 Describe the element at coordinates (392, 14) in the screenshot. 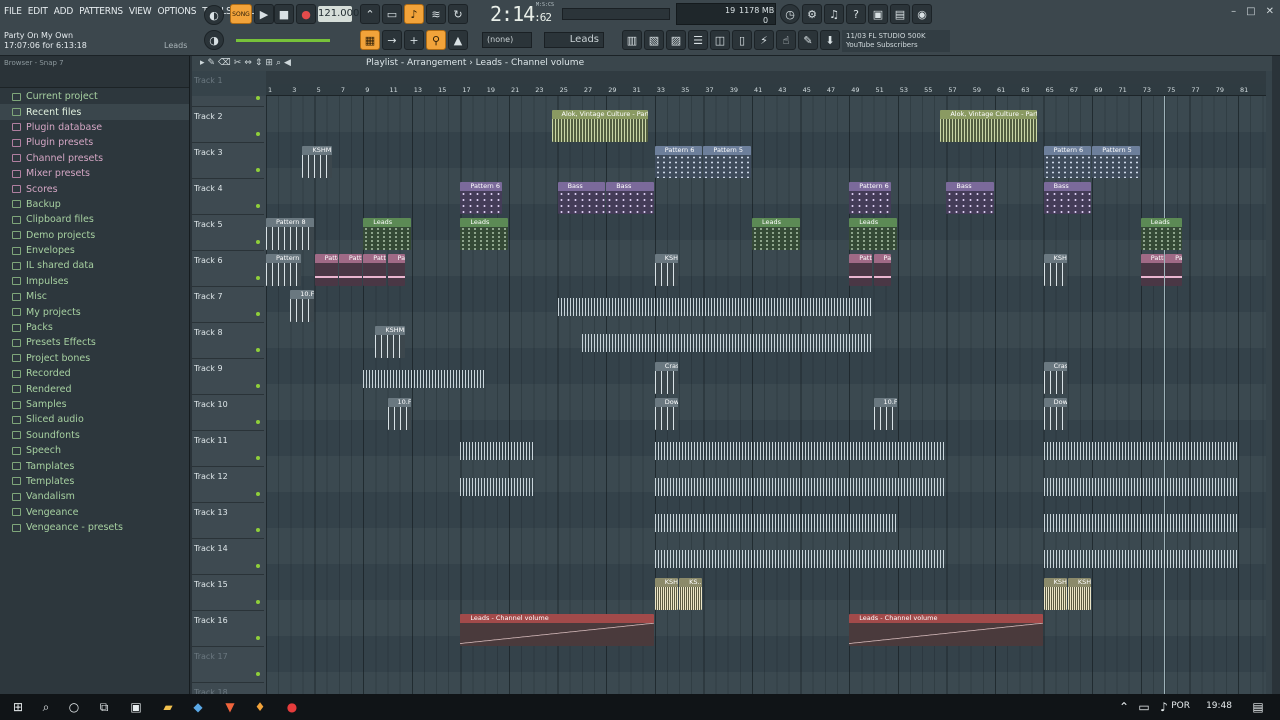

I see `wait-icon: ▭` at that location.